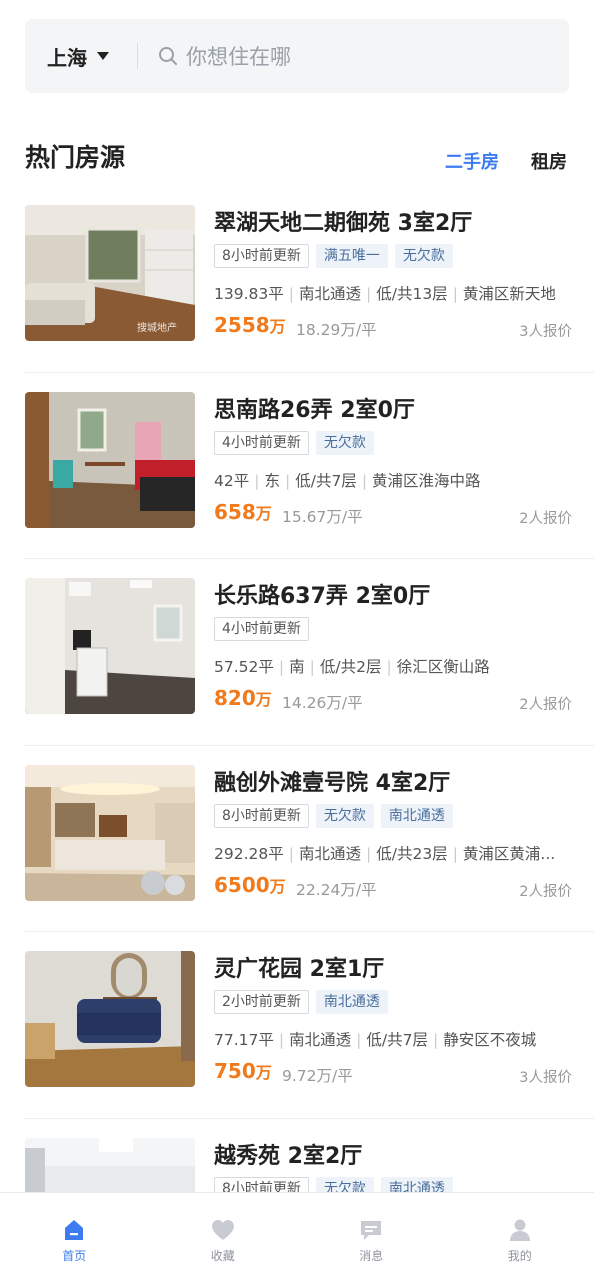 The width and height of the screenshot is (594, 1280). Describe the element at coordinates (261, 256) in the screenshot. I see `update-time-tag: 8小时前更新` at that location.